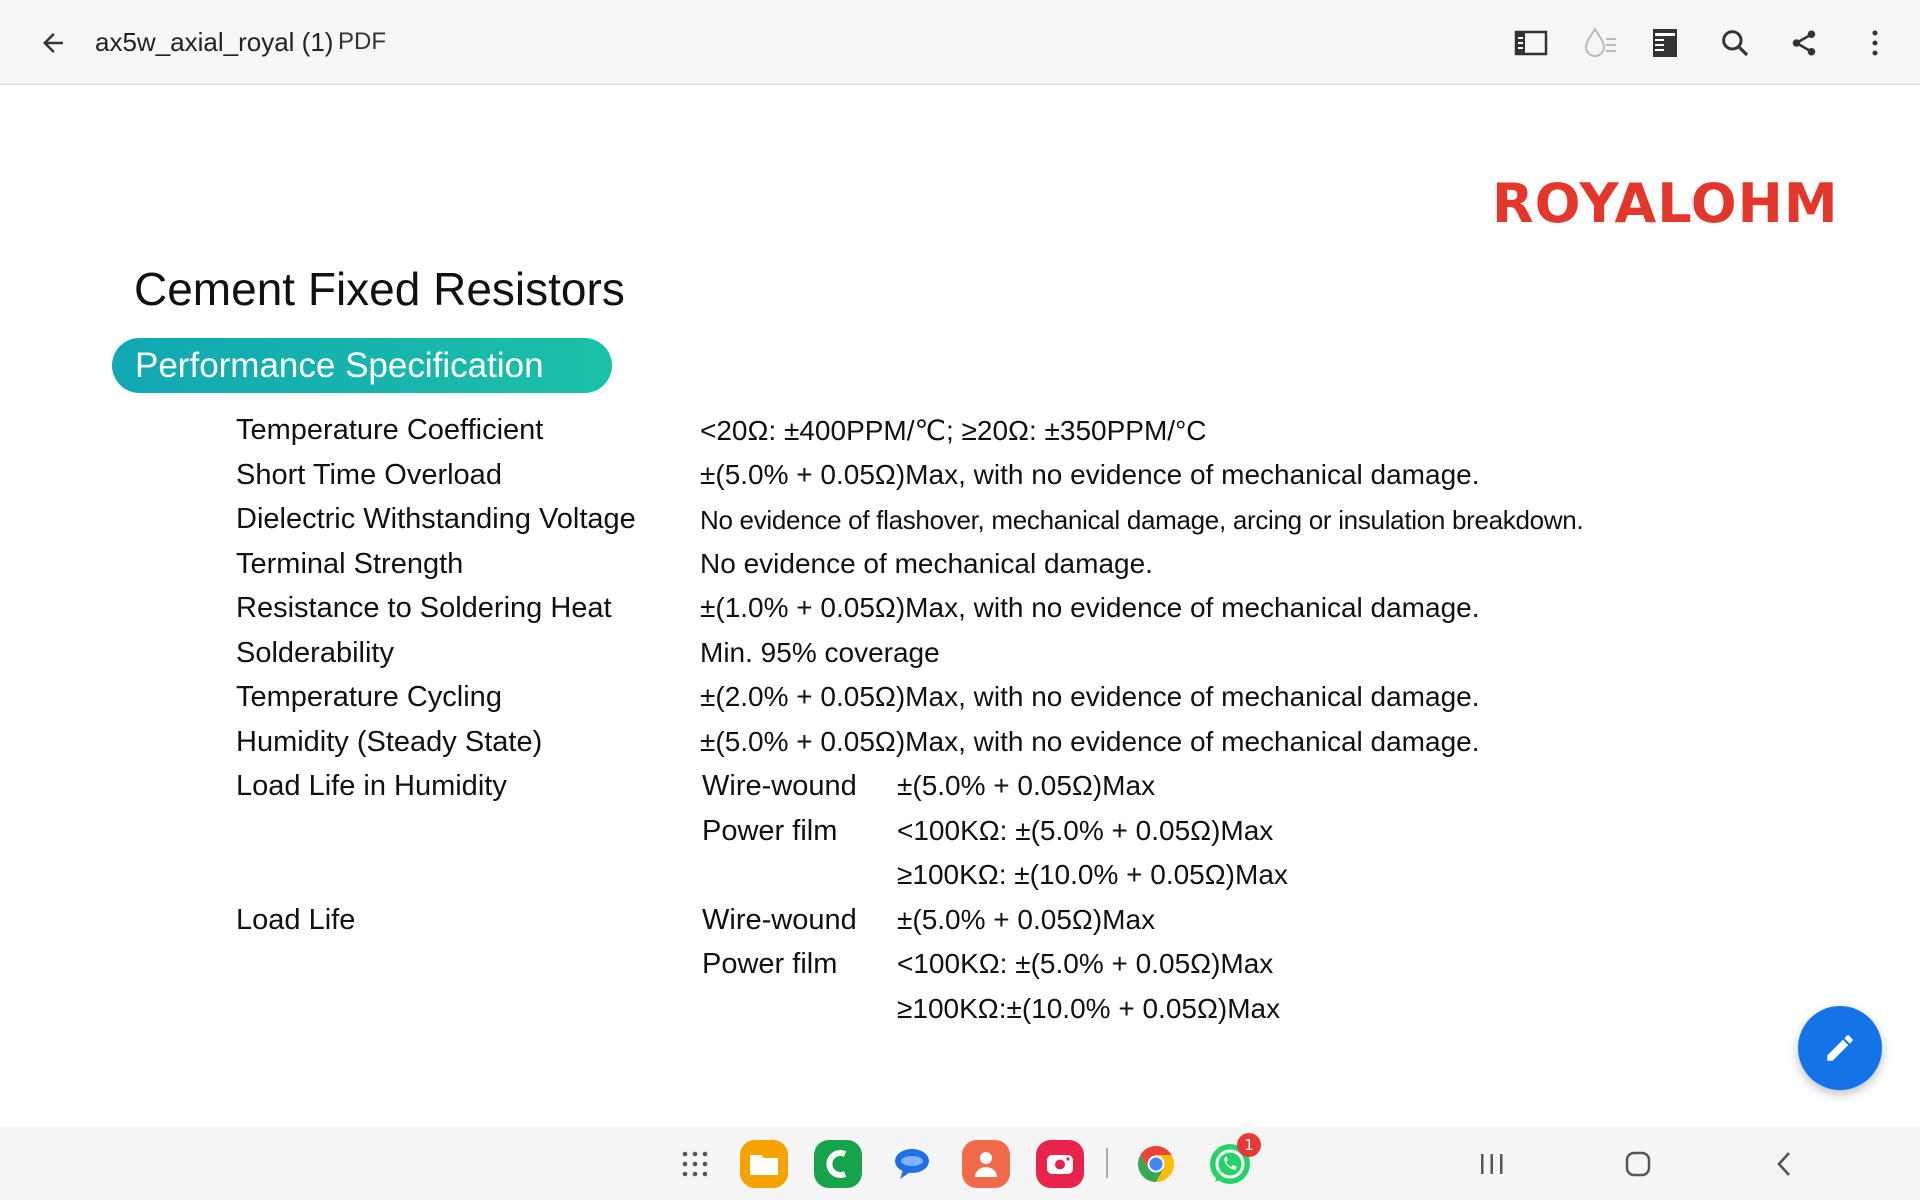 This screenshot has height=1200, width=1920. I want to click on chrome-icon, so click(1156, 1164).